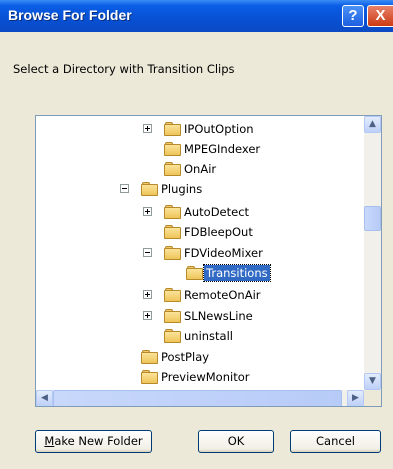 The image size is (393, 469). What do you see at coordinates (196, 16) in the screenshot?
I see `title-bar: Browse For Folder ? X` at bounding box center [196, 16].